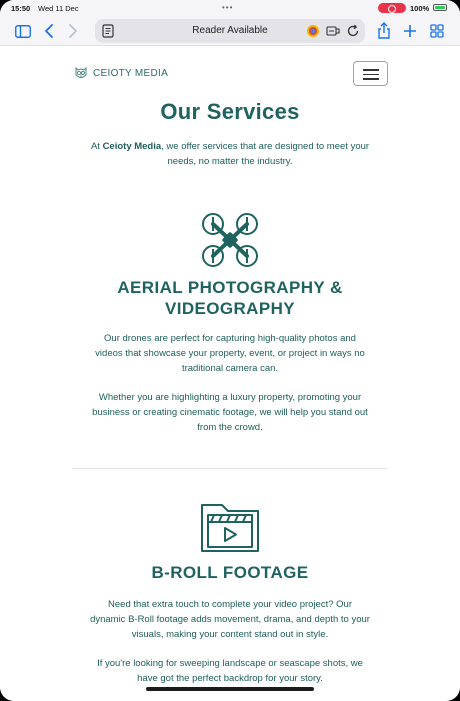 The image size is (460, 701). Describe the element at coordinates (230, 689) in the screenshot. I see `home-indicator` at that location.